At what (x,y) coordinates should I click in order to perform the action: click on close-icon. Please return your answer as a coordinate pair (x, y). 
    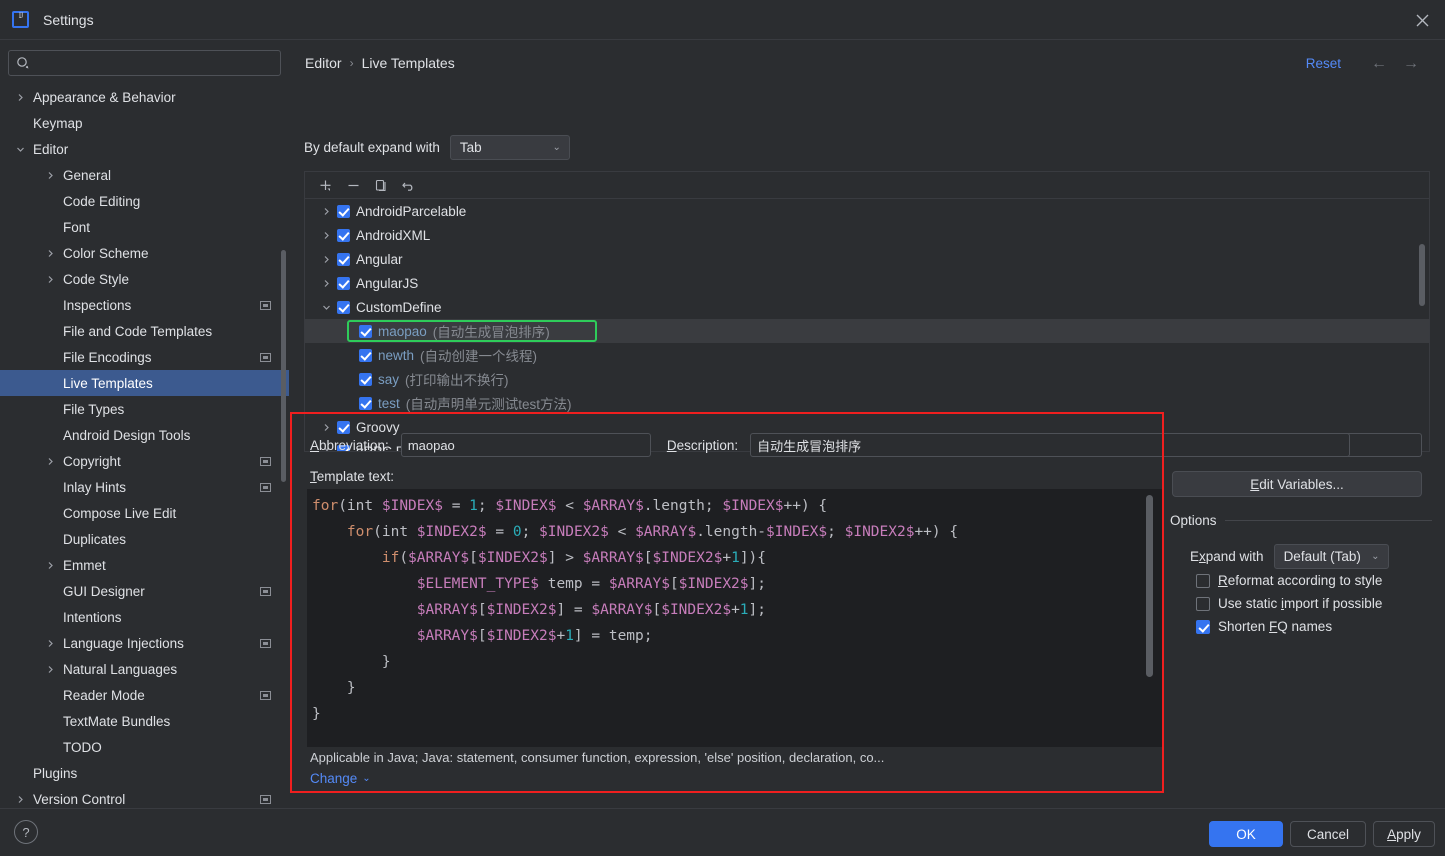
    Looking at the image, I should click on (1422, 20).